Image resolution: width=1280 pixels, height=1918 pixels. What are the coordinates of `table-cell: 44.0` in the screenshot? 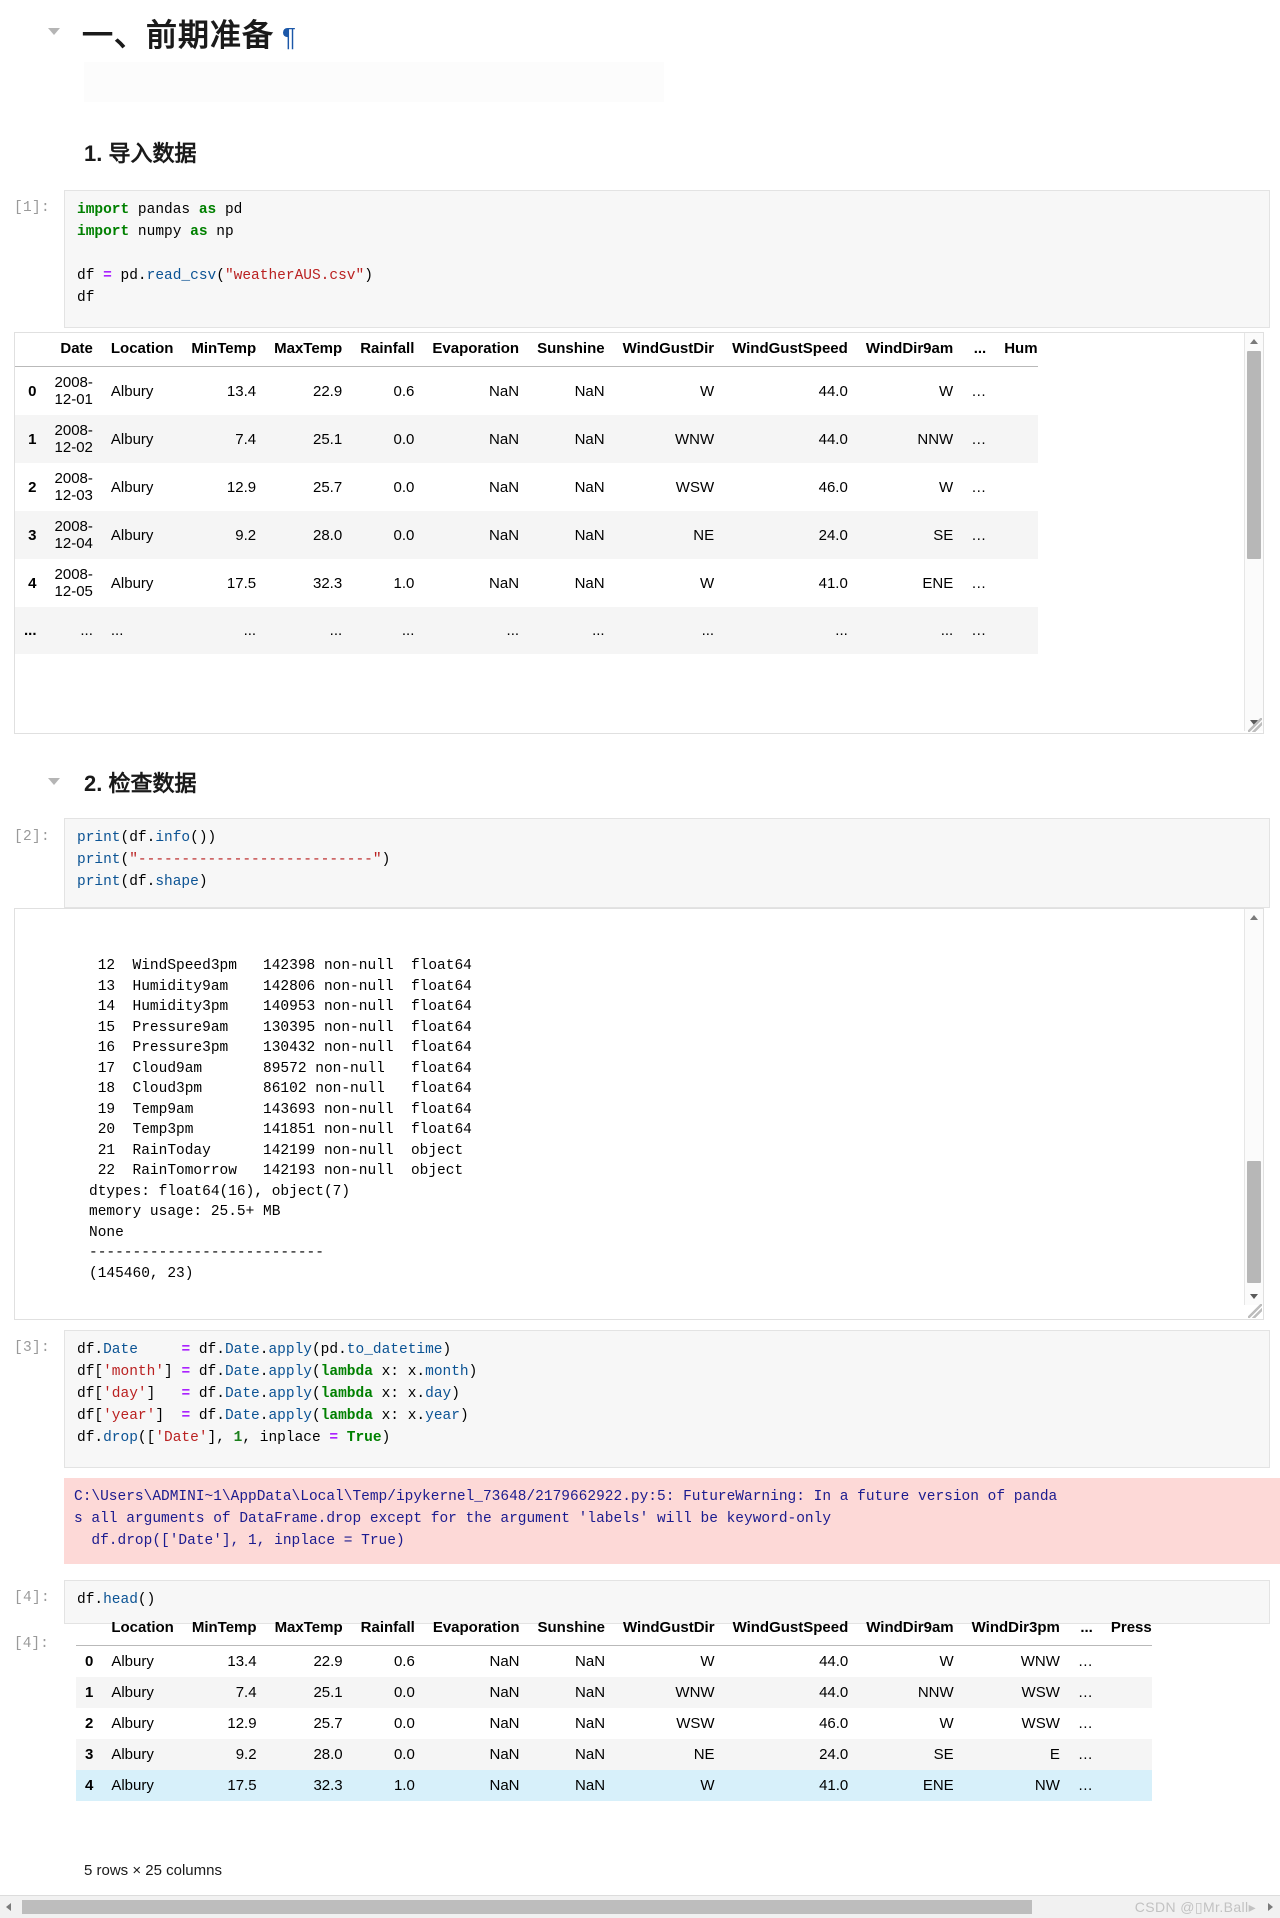 It's located at (833, 439).